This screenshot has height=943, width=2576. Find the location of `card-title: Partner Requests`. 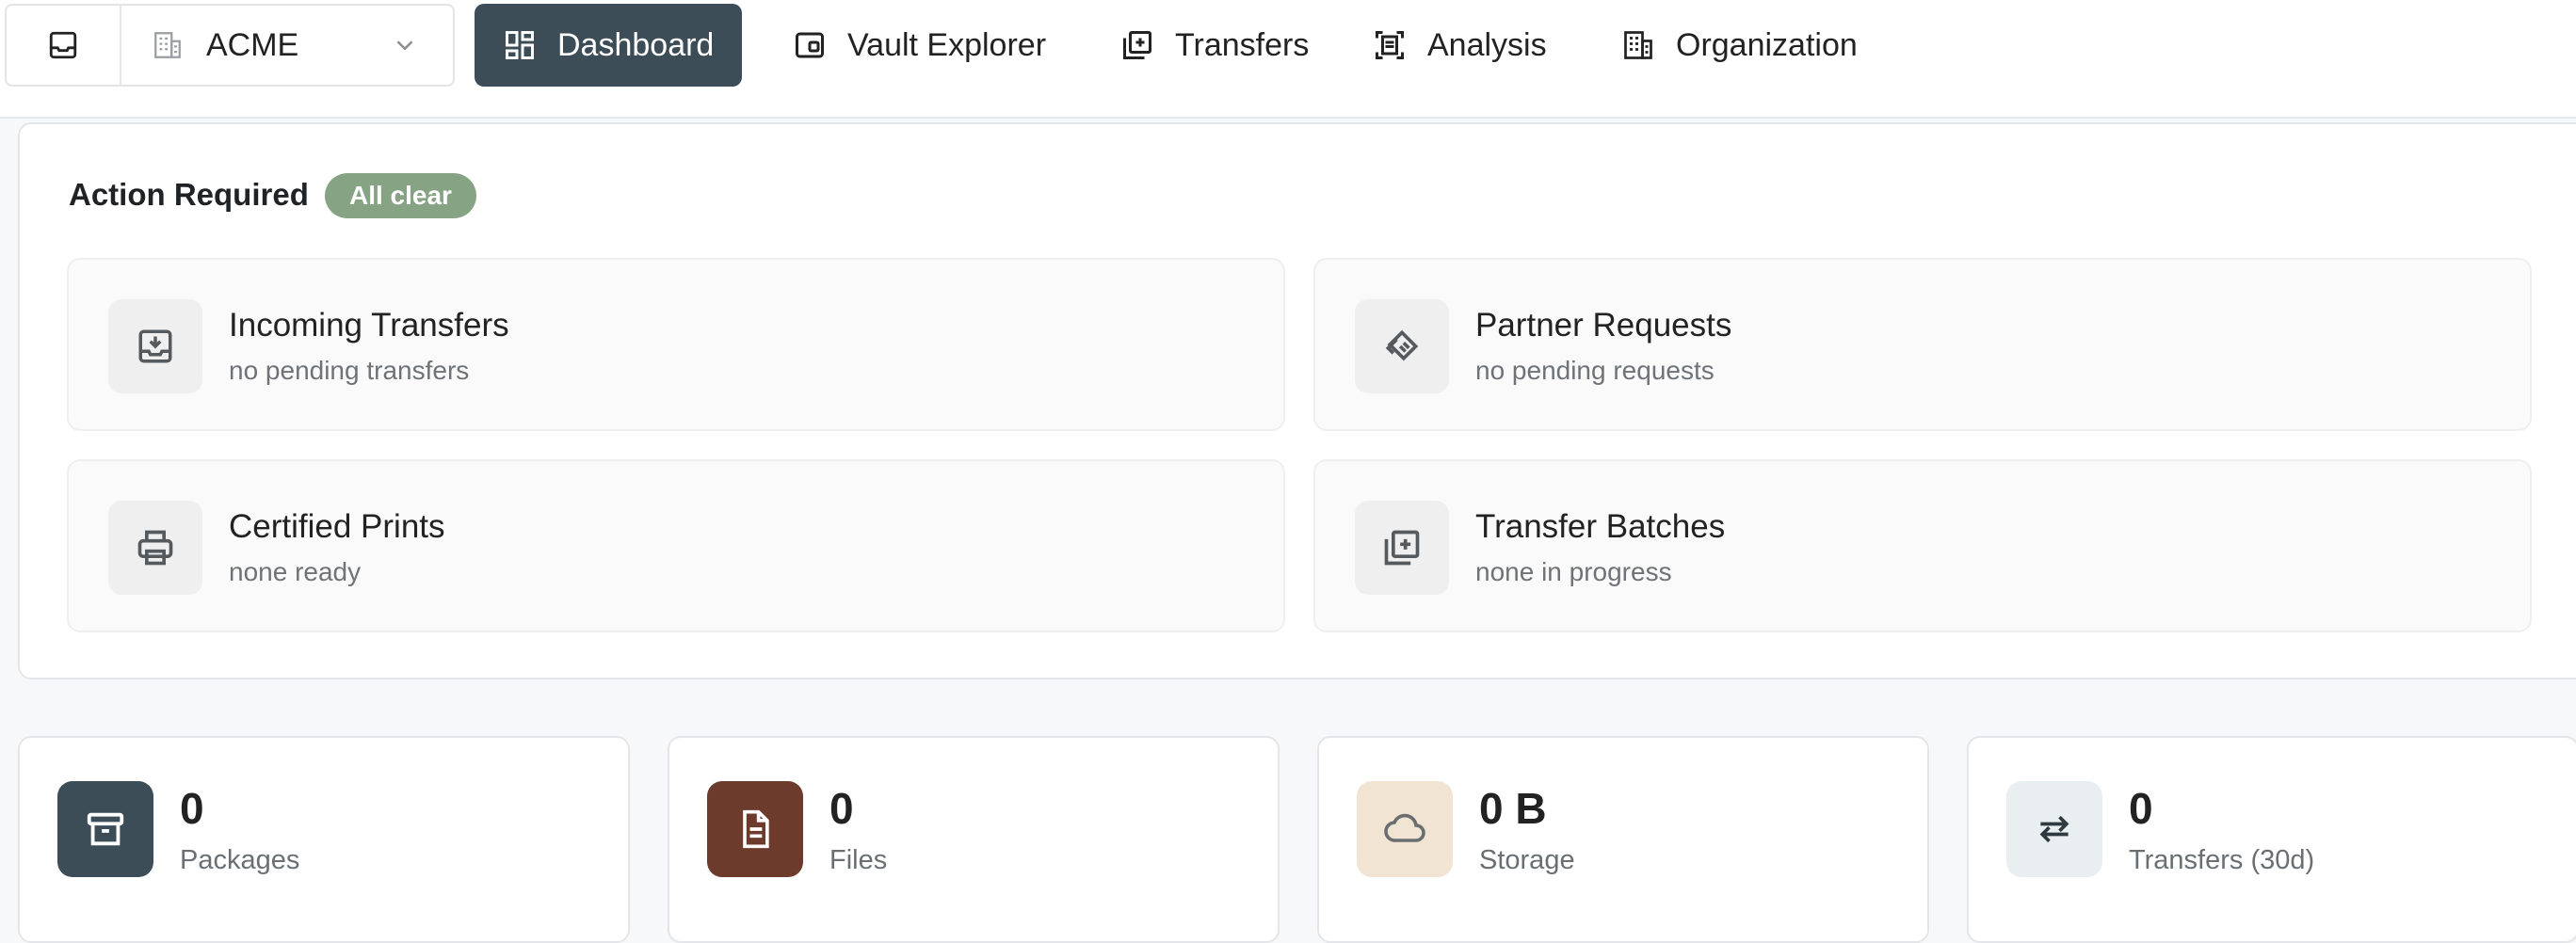

card-title: Partner Requests is located at coordinates (1603, 325).